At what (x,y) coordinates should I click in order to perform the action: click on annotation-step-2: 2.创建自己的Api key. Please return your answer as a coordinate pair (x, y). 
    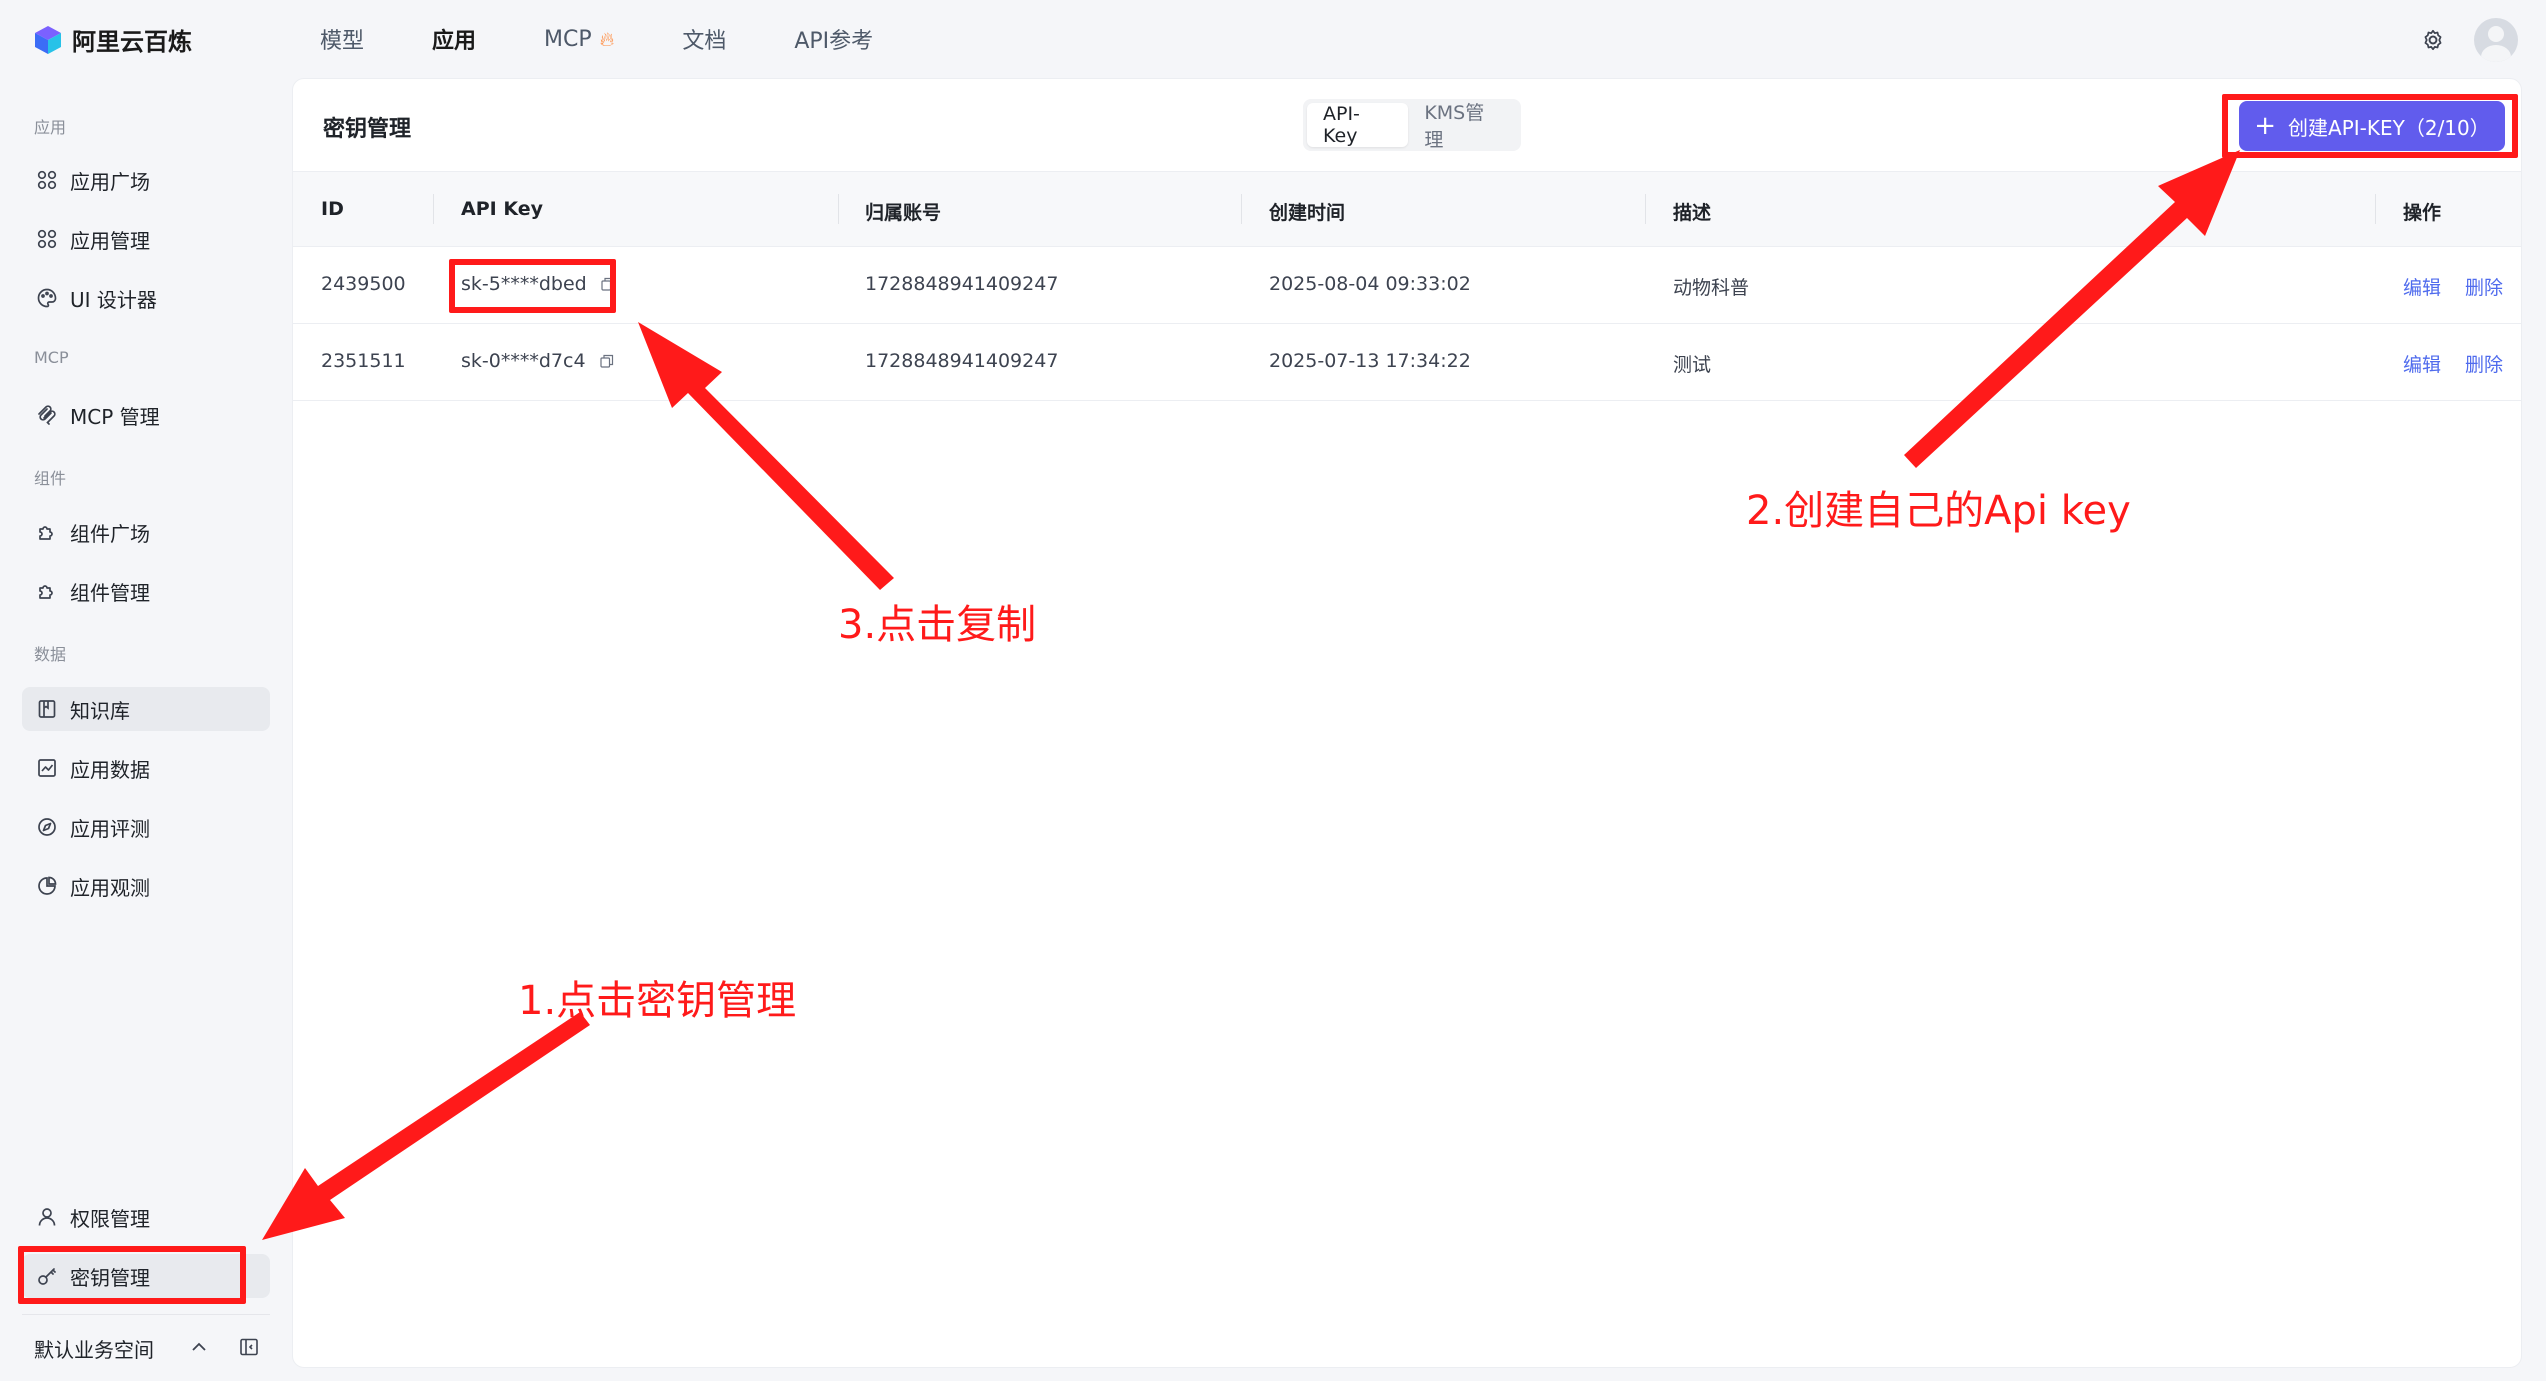
    Looking at the image, I should click on (1938, 511).